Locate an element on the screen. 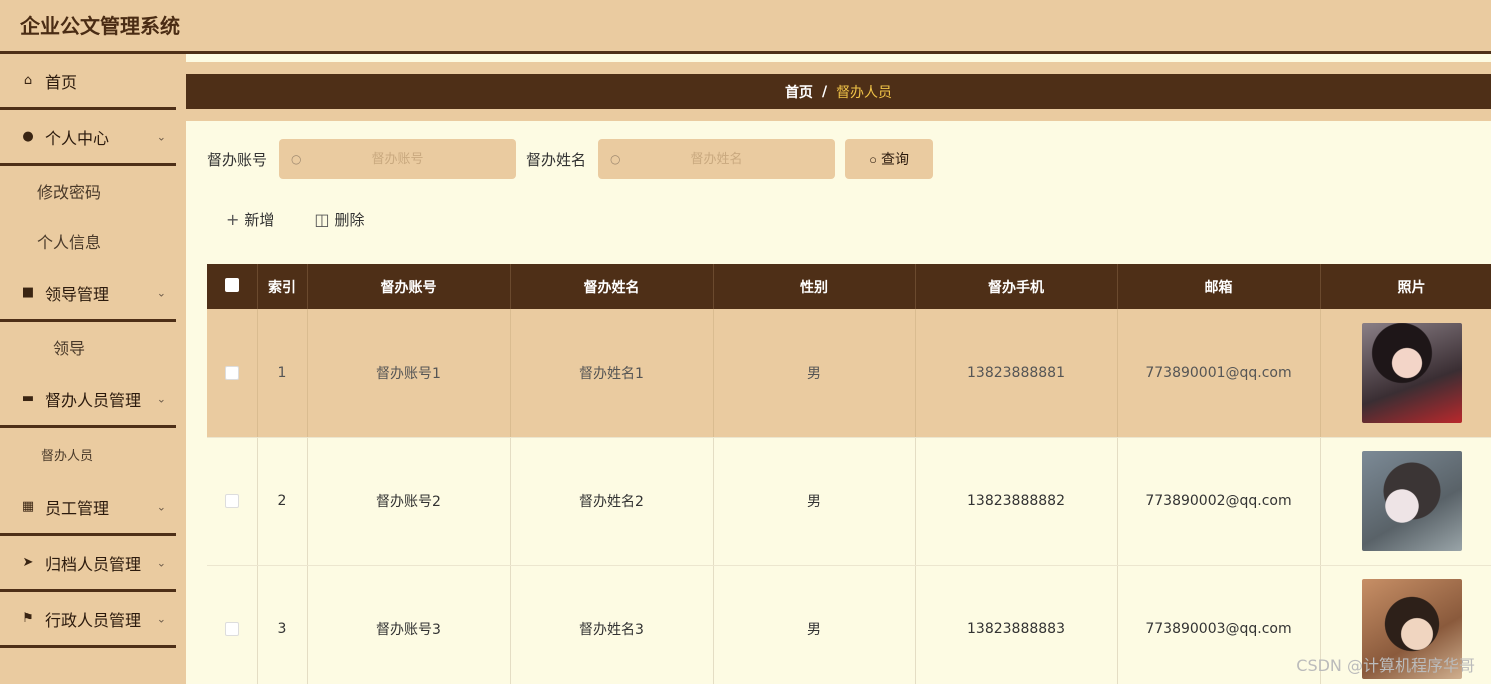 Image resolution: width=1491 pixels, height=684 pixels. name-search-label: 督办姓名 is located at coordinates (556, 159).